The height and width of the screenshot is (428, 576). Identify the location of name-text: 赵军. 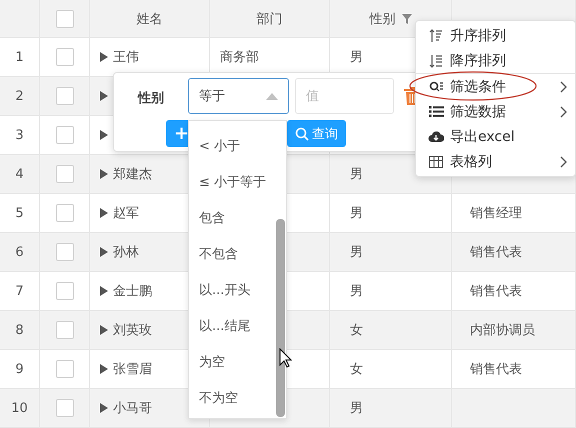
(126, 213).